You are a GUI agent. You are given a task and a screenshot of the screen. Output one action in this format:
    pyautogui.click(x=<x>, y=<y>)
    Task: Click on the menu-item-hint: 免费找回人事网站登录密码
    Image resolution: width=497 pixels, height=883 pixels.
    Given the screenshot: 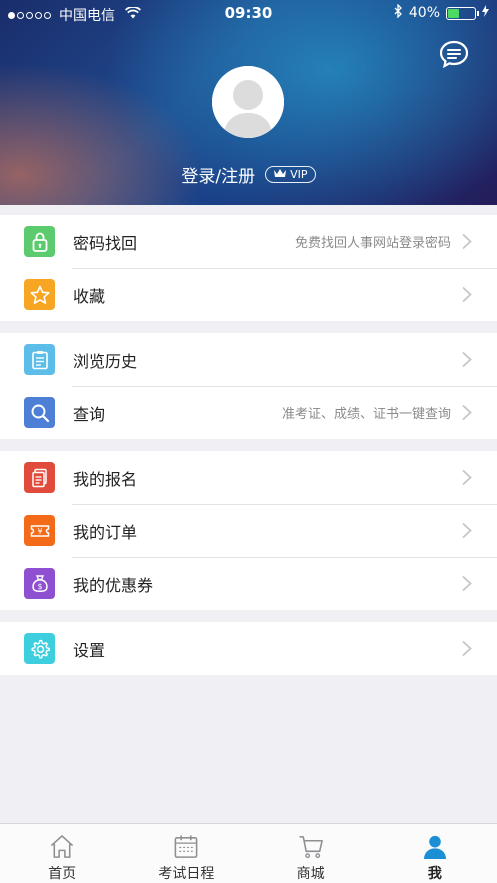 What is the action you would take?
    pyautogui.click(x=372, y=243)
    